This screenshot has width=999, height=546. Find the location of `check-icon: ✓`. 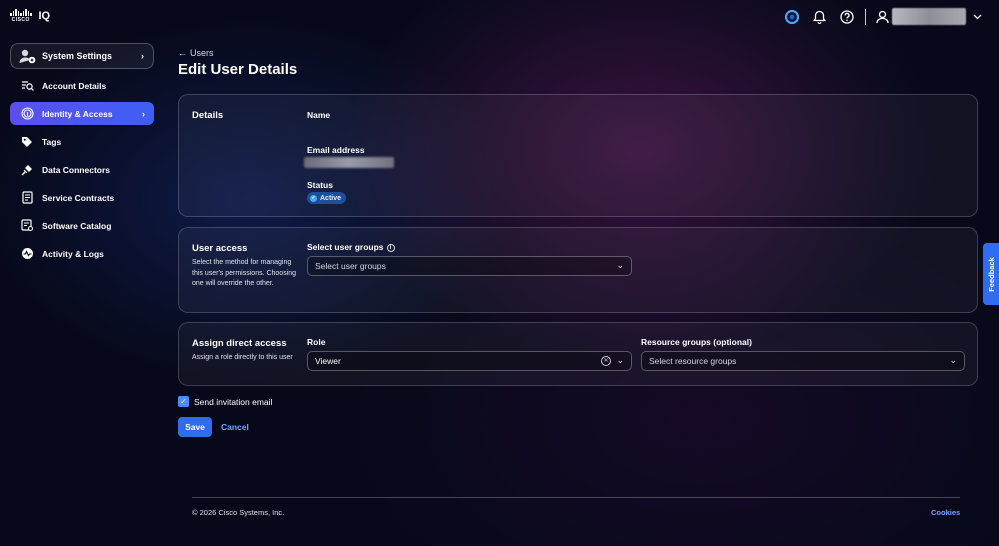

check-icon: ✓ is located at coordinates (313, 198).